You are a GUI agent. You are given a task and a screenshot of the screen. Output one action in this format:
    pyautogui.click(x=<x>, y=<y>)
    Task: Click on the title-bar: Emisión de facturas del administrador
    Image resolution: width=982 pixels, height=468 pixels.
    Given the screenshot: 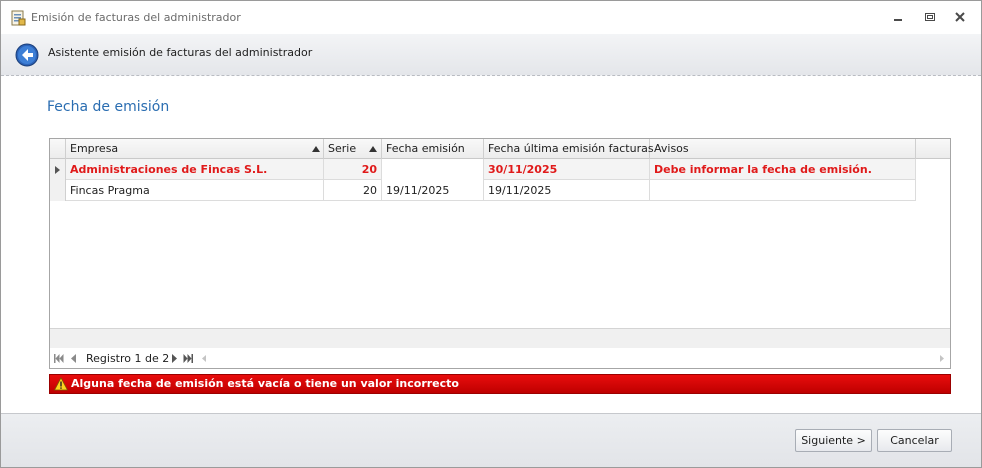 What is the action you would take?
    pyautogui.click(x=491, y=17)
    